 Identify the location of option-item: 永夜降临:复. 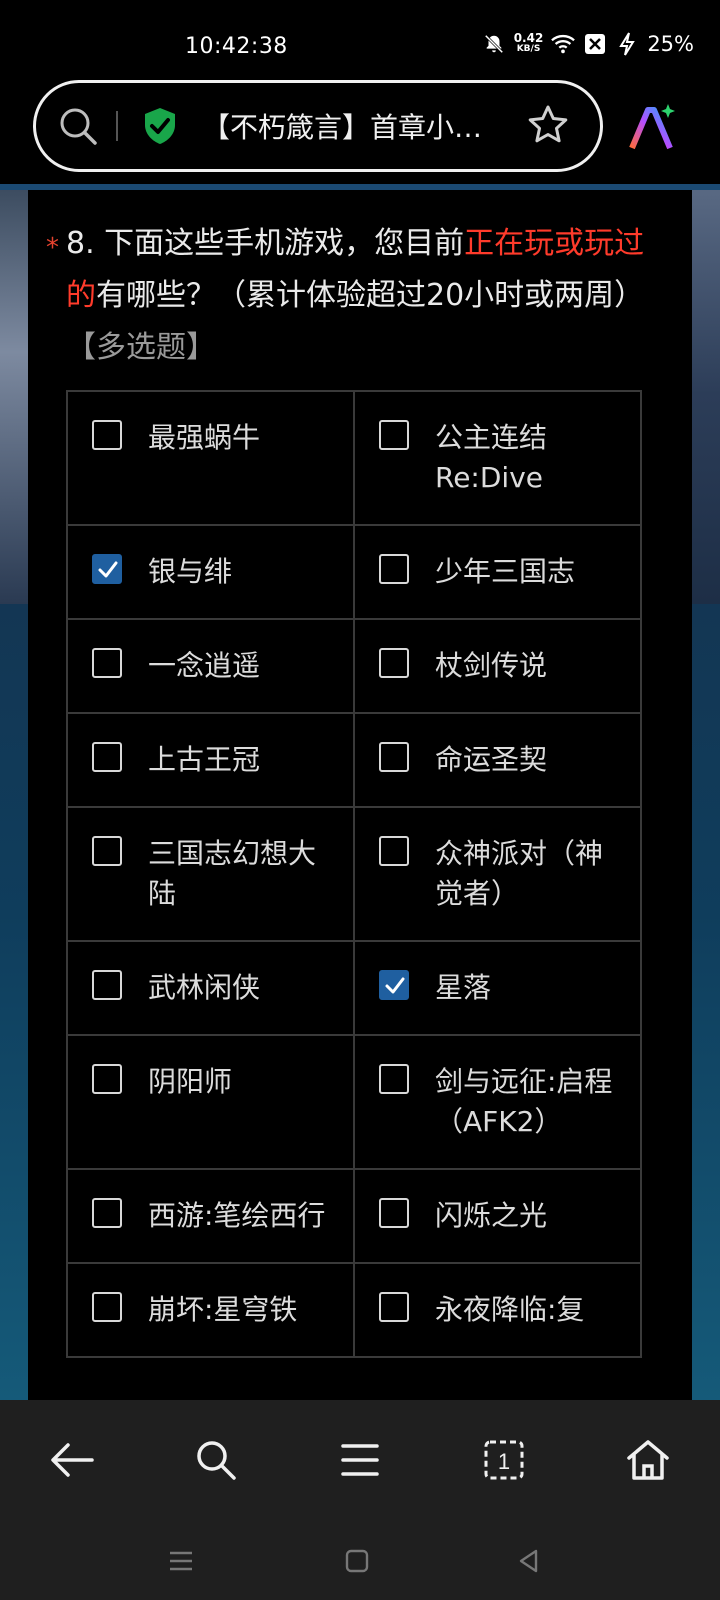
(498, 1311).